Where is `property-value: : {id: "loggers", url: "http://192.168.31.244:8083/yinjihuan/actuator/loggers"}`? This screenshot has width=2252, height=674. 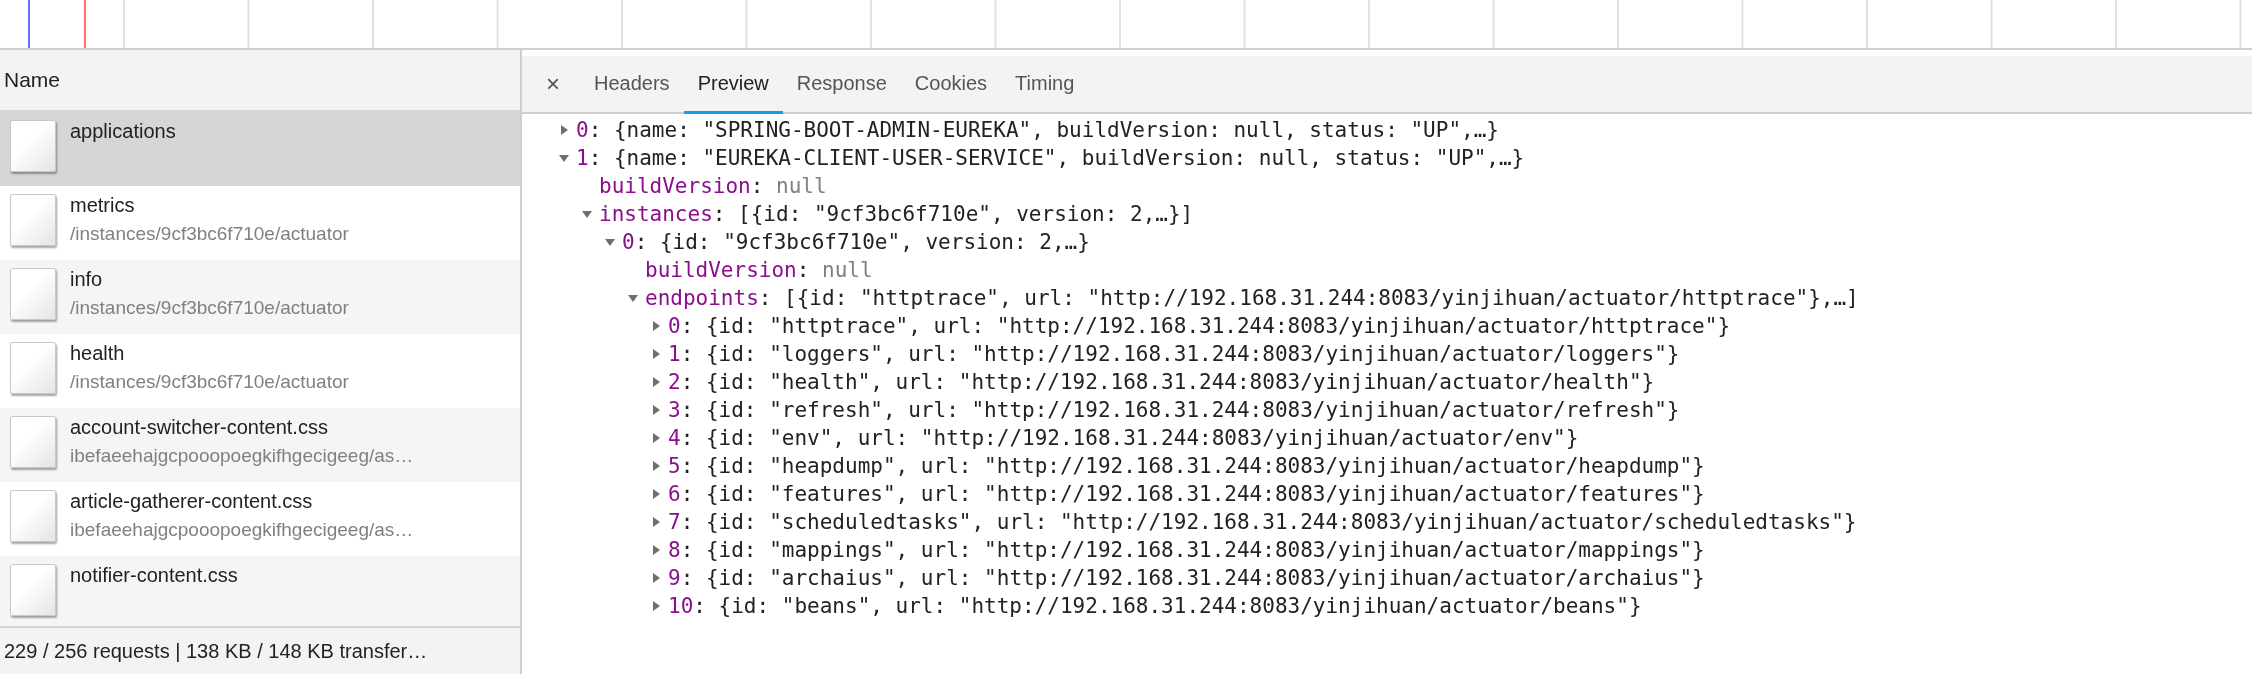 property-value: : {id: "loggers", url: "http://192.168.31.244:8083/yinjihuan/actuator/loggers"} is located at coordinates (1180, 354).